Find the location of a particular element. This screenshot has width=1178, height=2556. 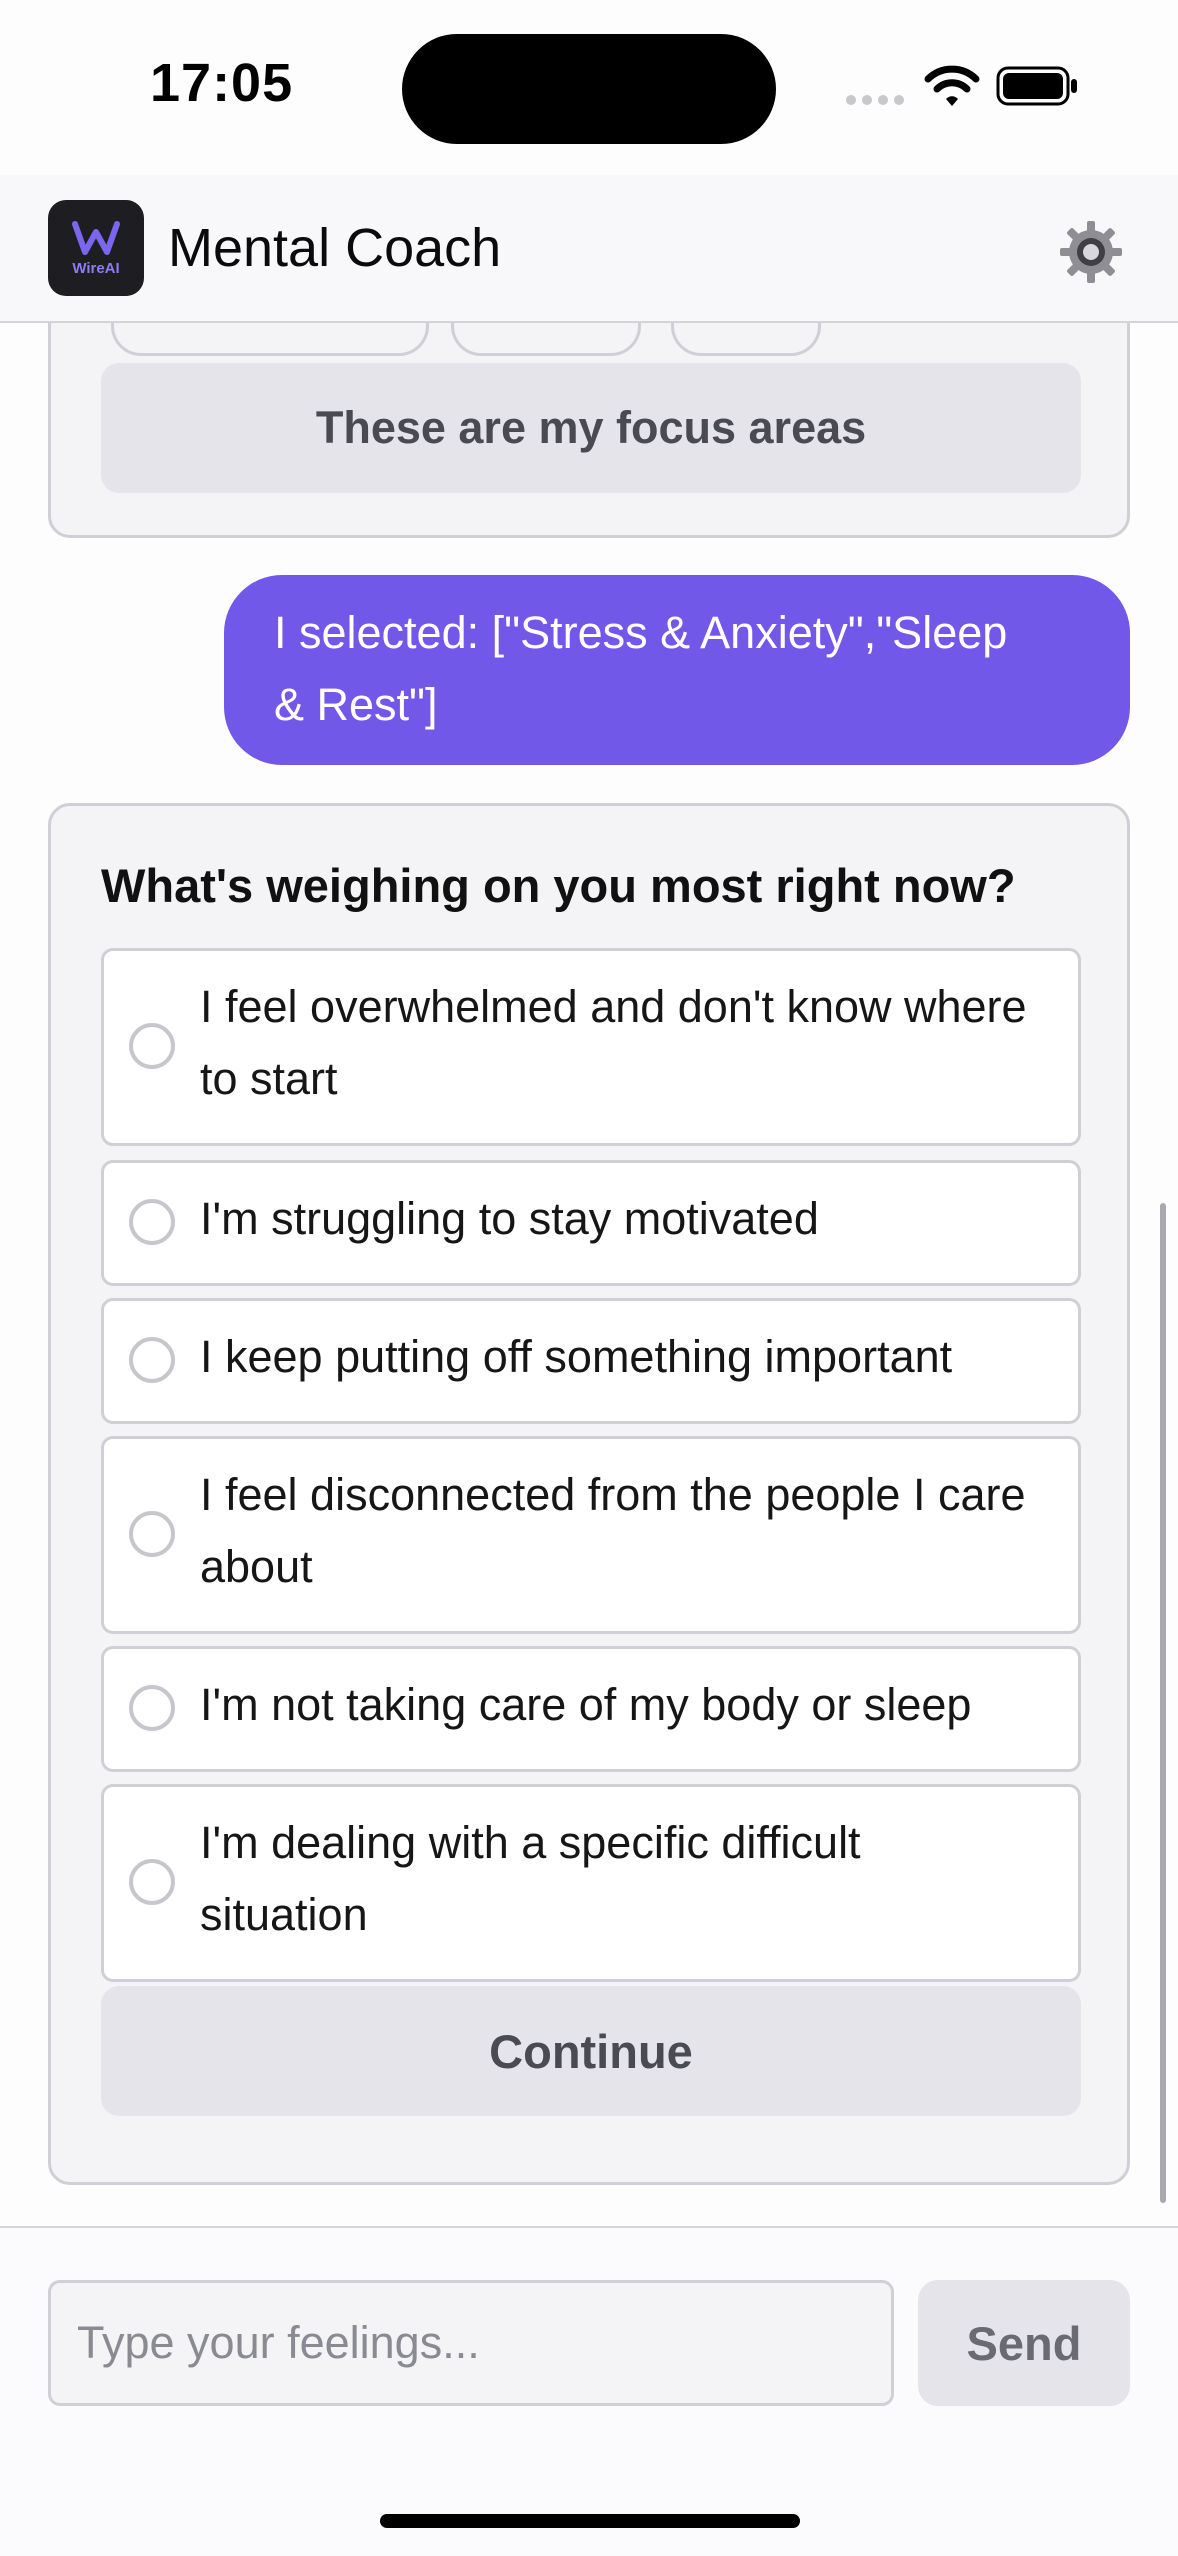

home-indicator is located at coordinates (590, 2521).